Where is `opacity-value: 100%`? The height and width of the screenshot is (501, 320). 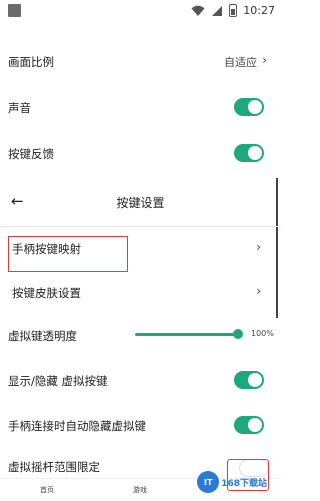 opacity-value: 100% is located at coordinates (262, 333).